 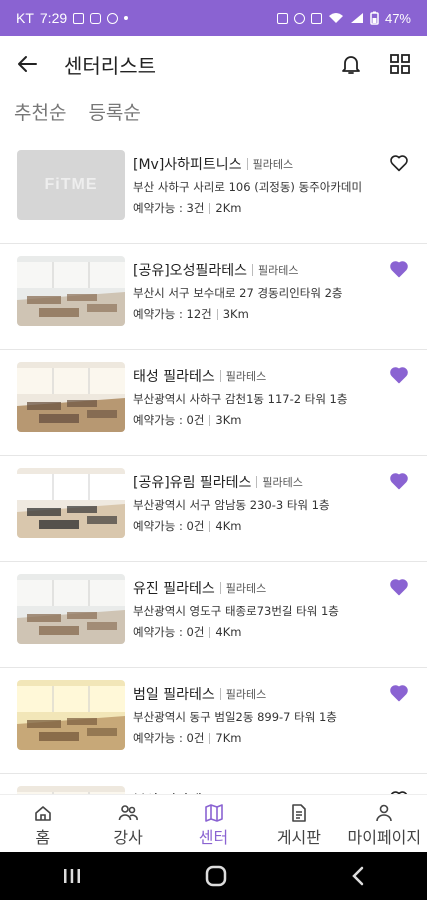 I want to click on center-address: 부산시 서구 보수대로 27 경동리인타워 2층, so click(x=238, y=293).